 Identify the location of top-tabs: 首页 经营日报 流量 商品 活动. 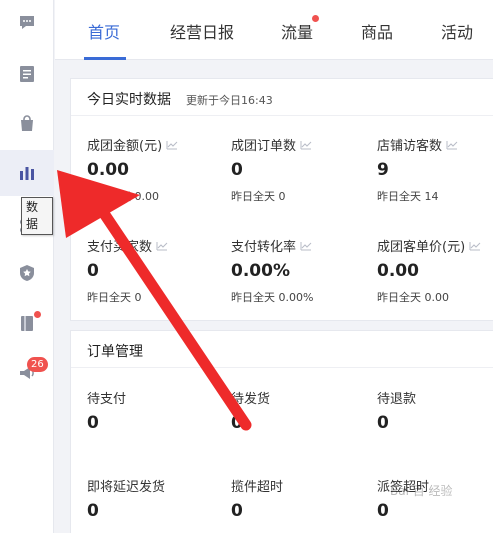
(274, 30).